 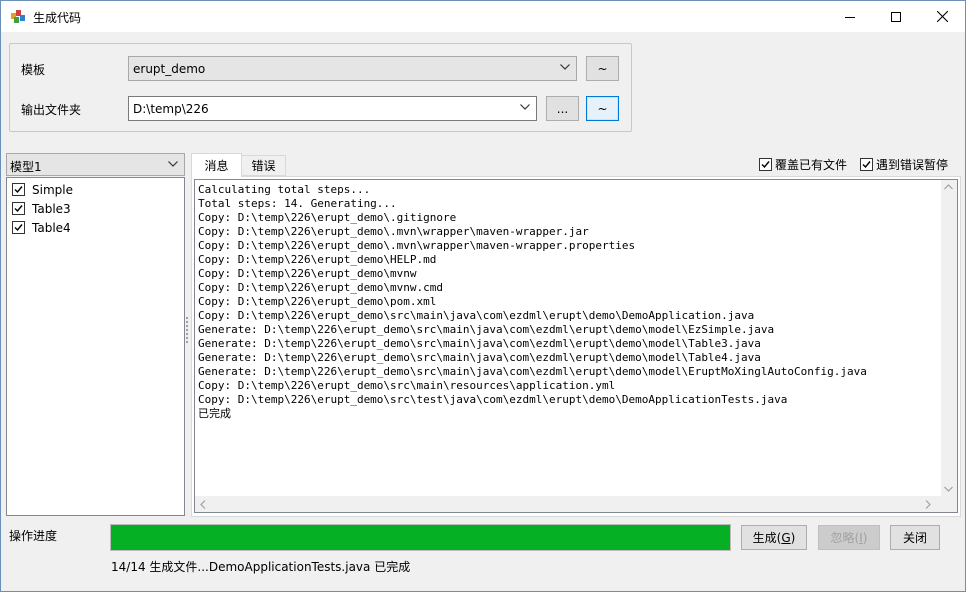 I want to click on output-folder-label: 输出文件夹, so click(x=51, y=110).